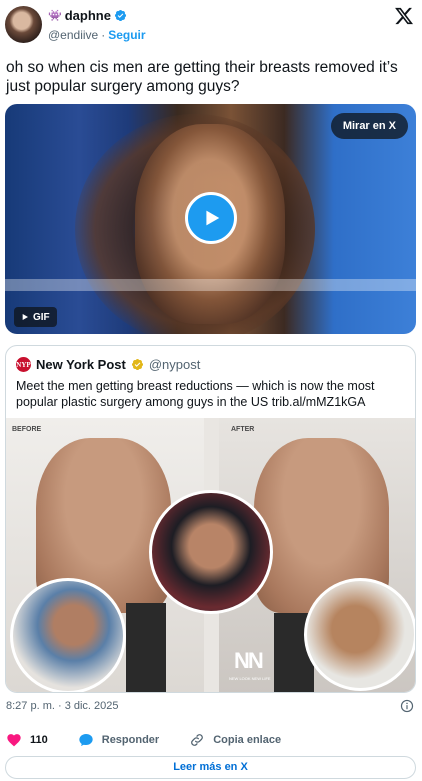 This screenshot has height=781, width=422. I want to click on quote-author-name: New York Post, so click(81, 364).